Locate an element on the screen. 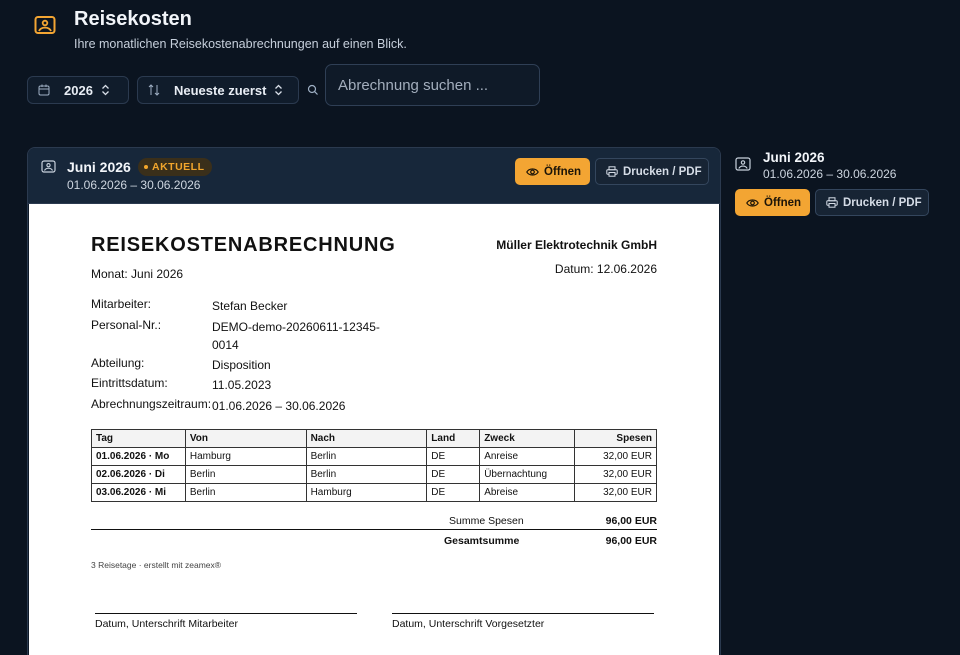 The width and height of the screenshot is (960, 655). year-select-value: 2026 is located at coordinates (78, 90).